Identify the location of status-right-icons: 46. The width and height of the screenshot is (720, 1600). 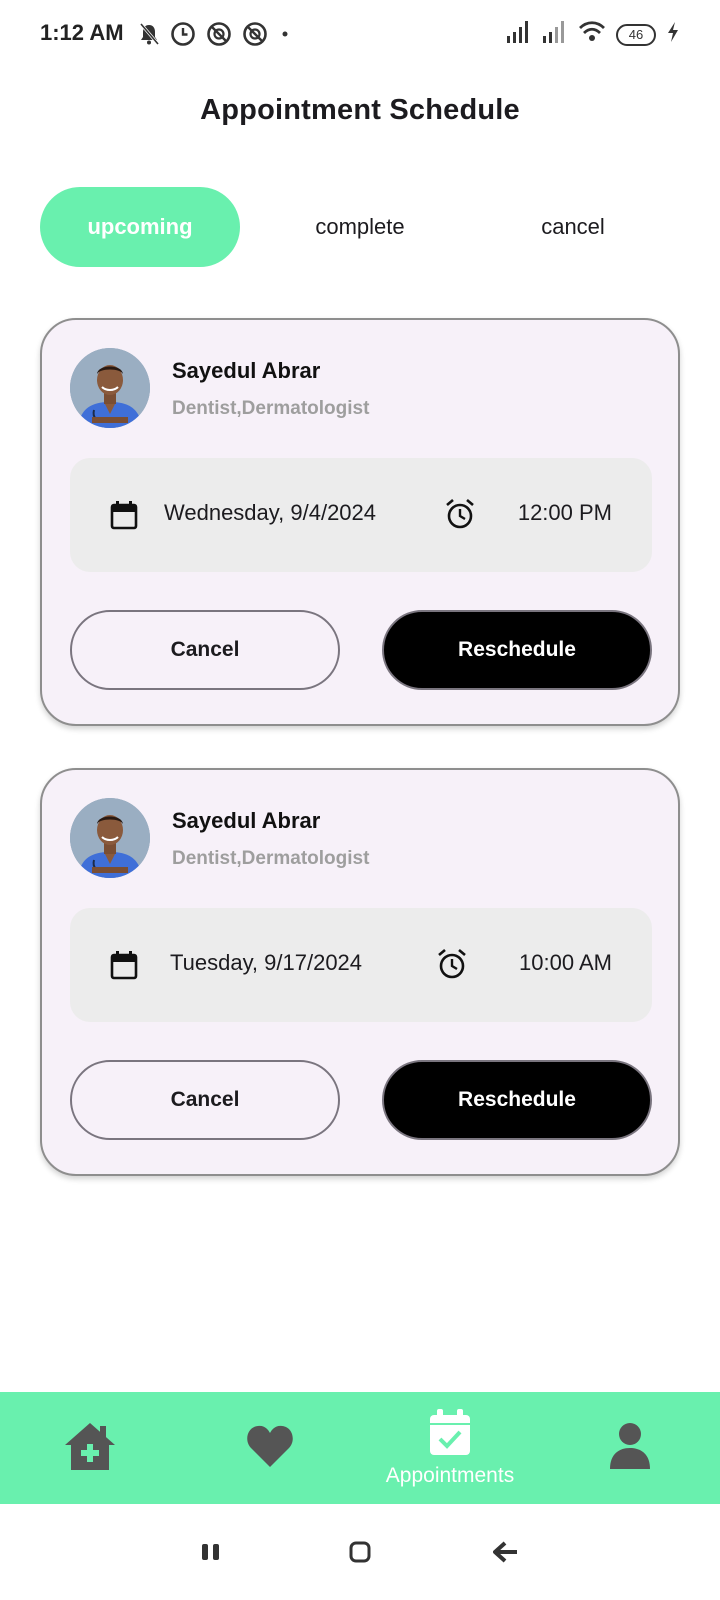
(593, 34).